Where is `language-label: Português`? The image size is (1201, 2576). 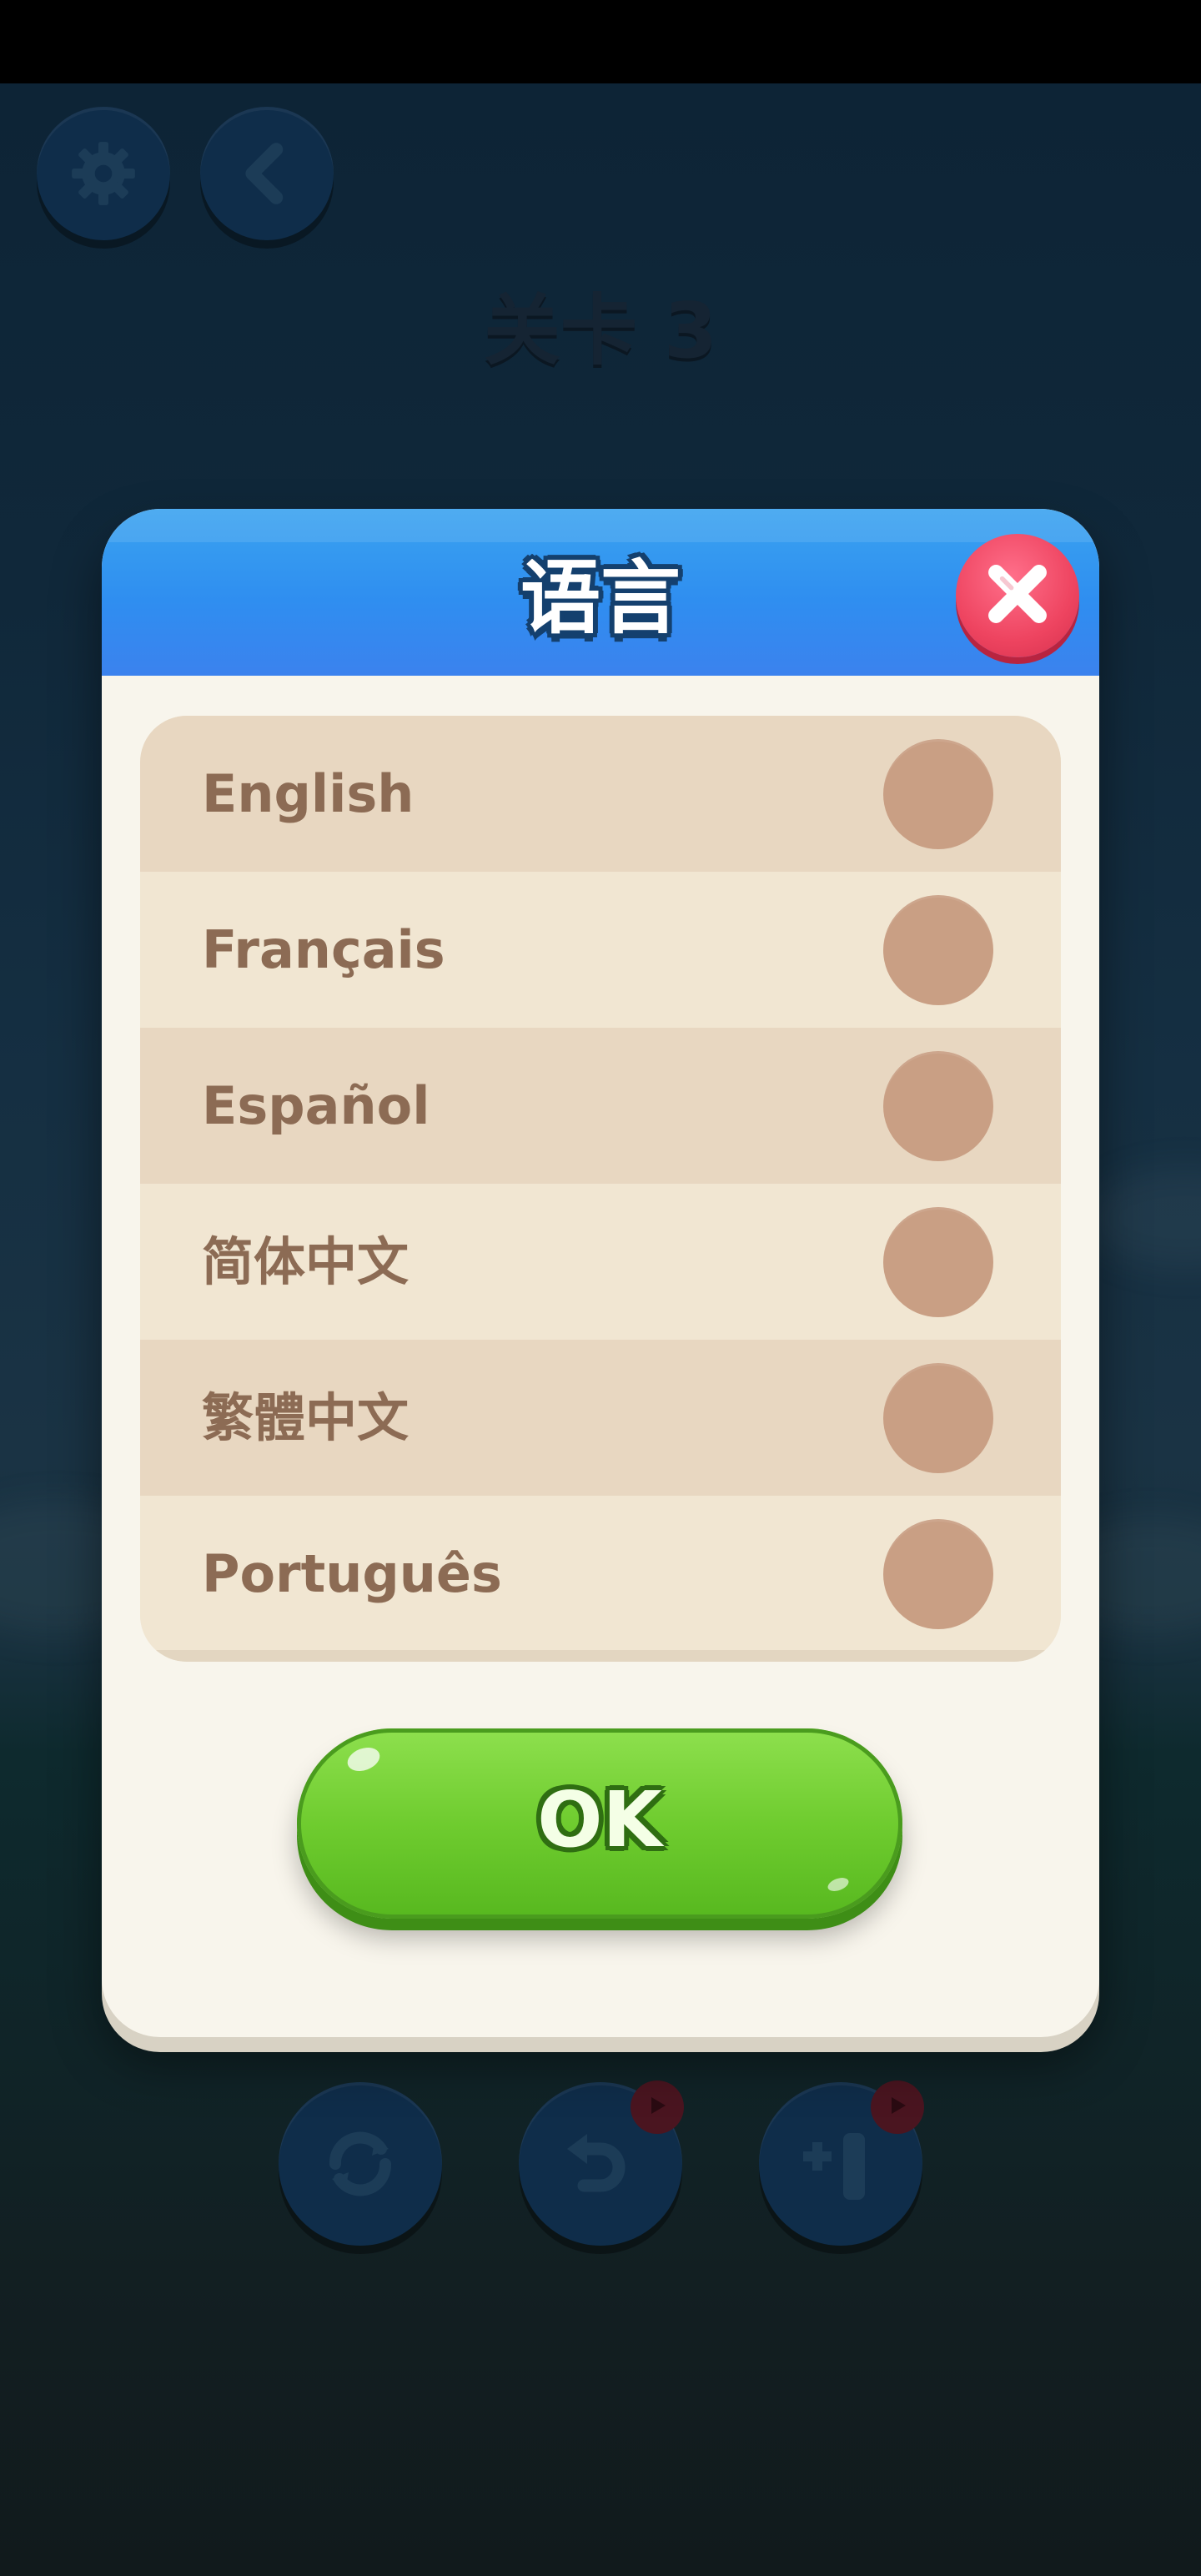 language-label: Português is located at coordinates (352, 1573).